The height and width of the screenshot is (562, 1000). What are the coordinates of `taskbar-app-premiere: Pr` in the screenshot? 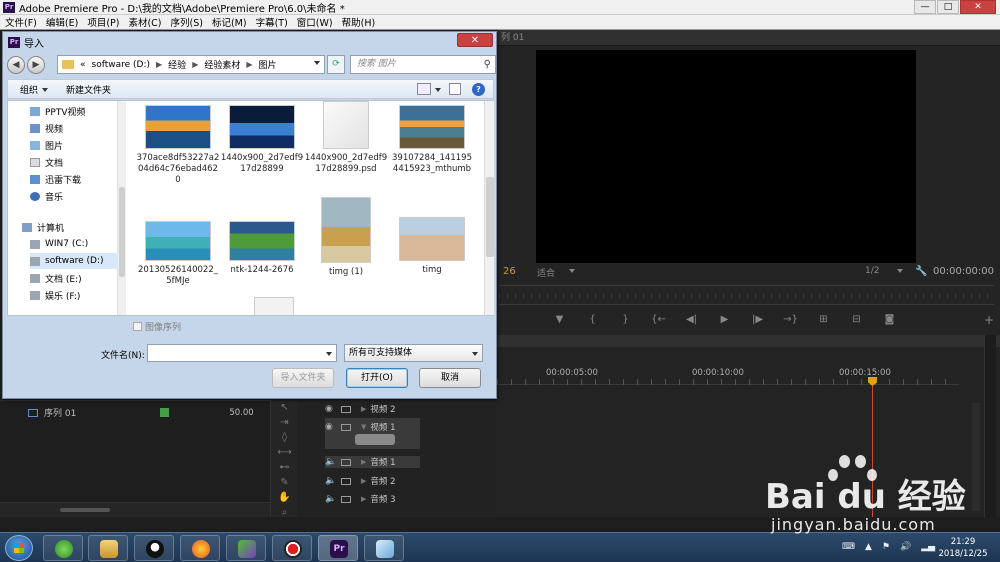 It's located at (338, 548).